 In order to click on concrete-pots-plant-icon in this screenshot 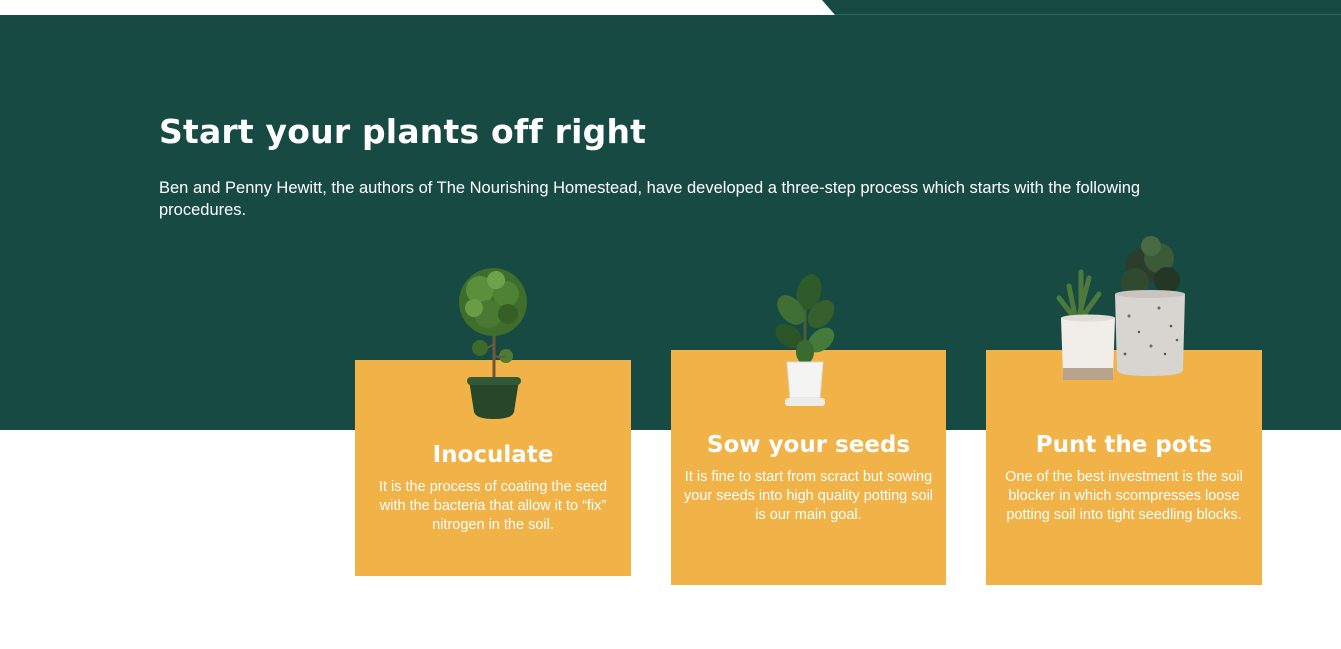, I will do `click(1120, 308)`.